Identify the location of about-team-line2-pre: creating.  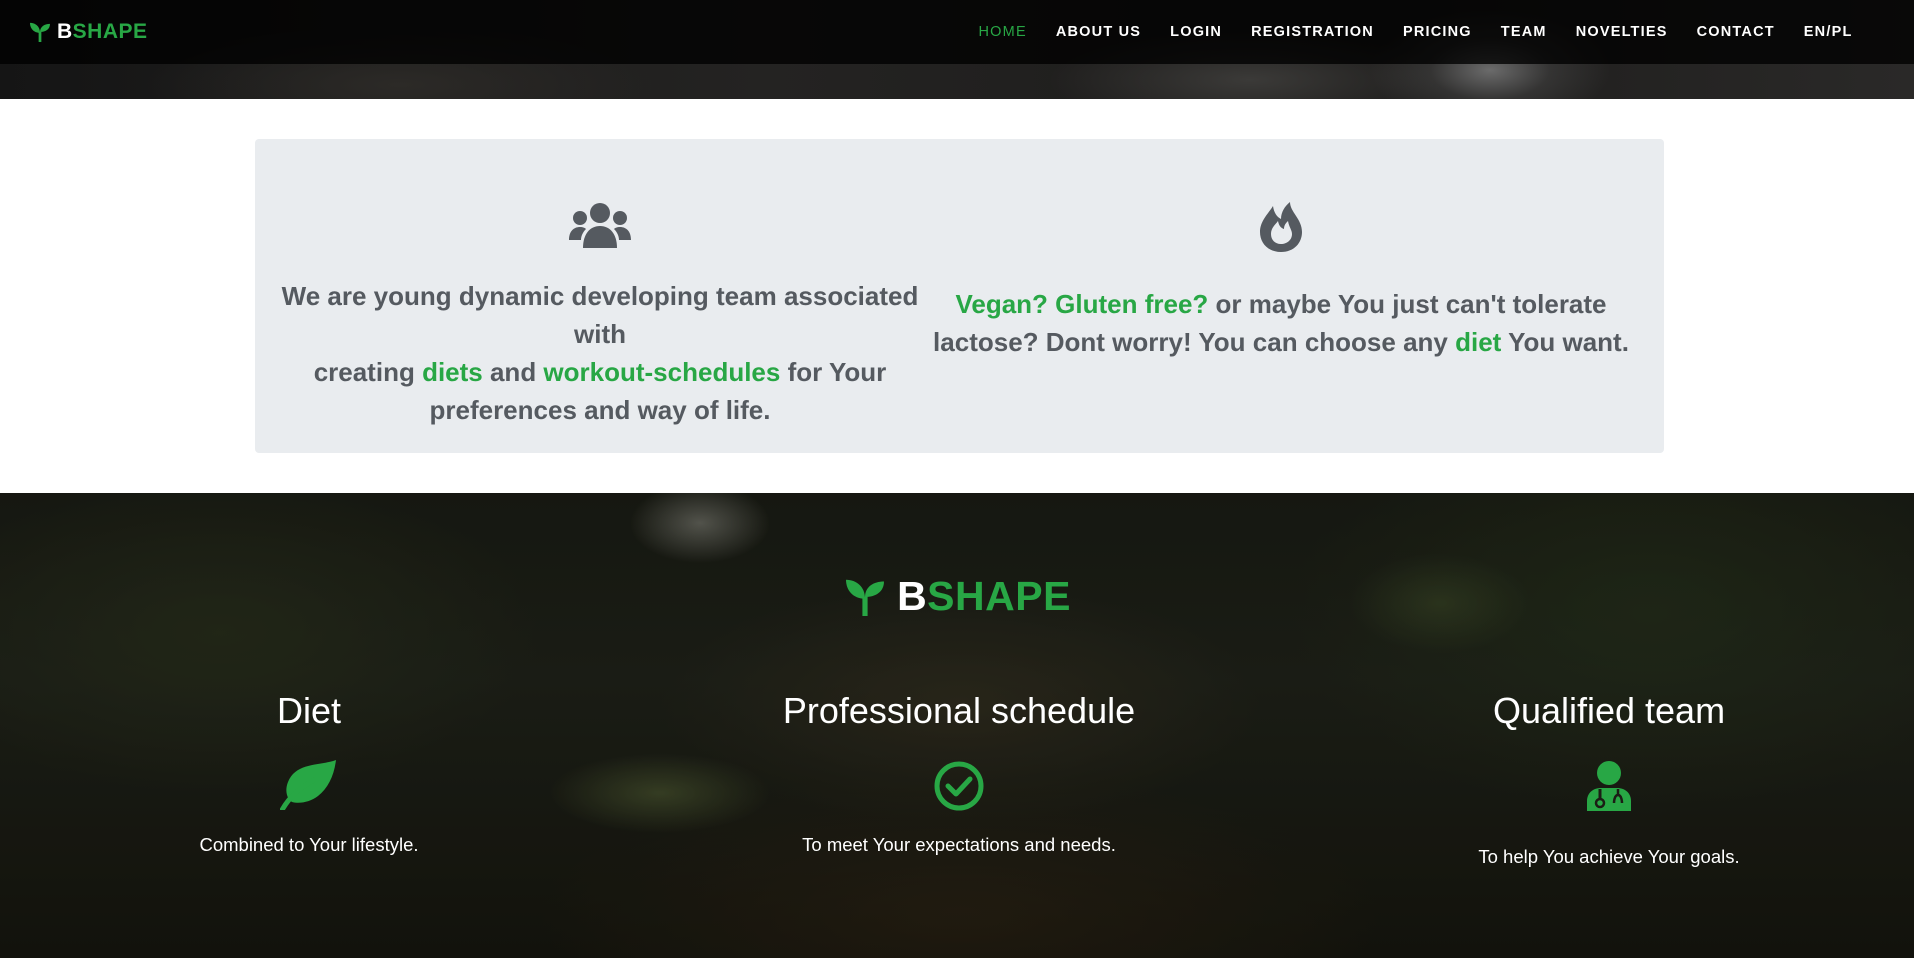
(368, 372).